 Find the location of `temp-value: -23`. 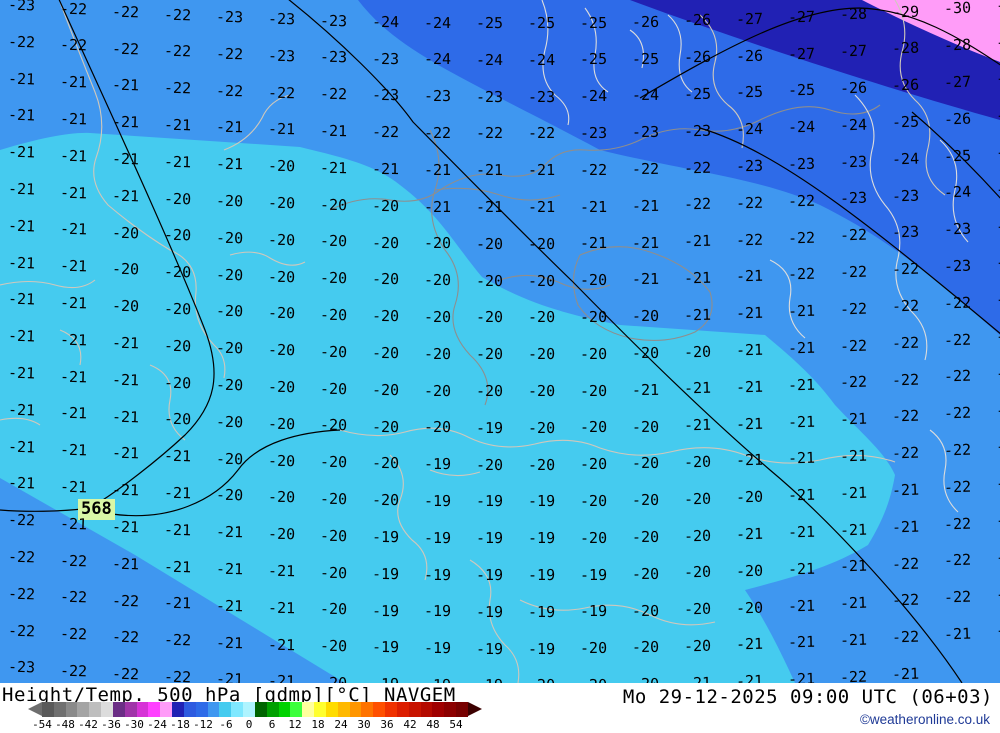

temp-value: -23 is located at coordinates (645, 132).